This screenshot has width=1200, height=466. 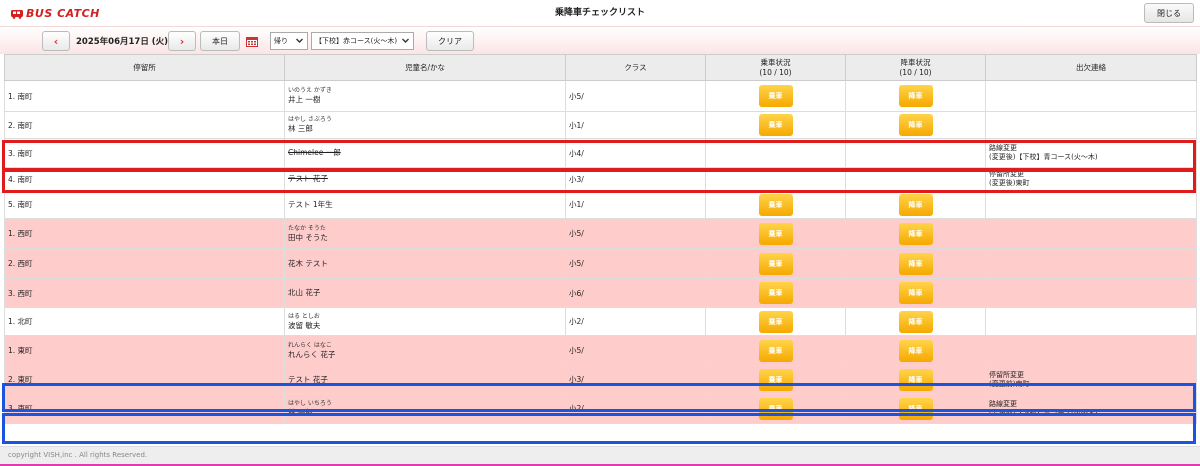 What do you see at coordinates (144, 204) in the screenshot?
I see `cell-stop: 5. 南町` at bounding box center [144, 204].